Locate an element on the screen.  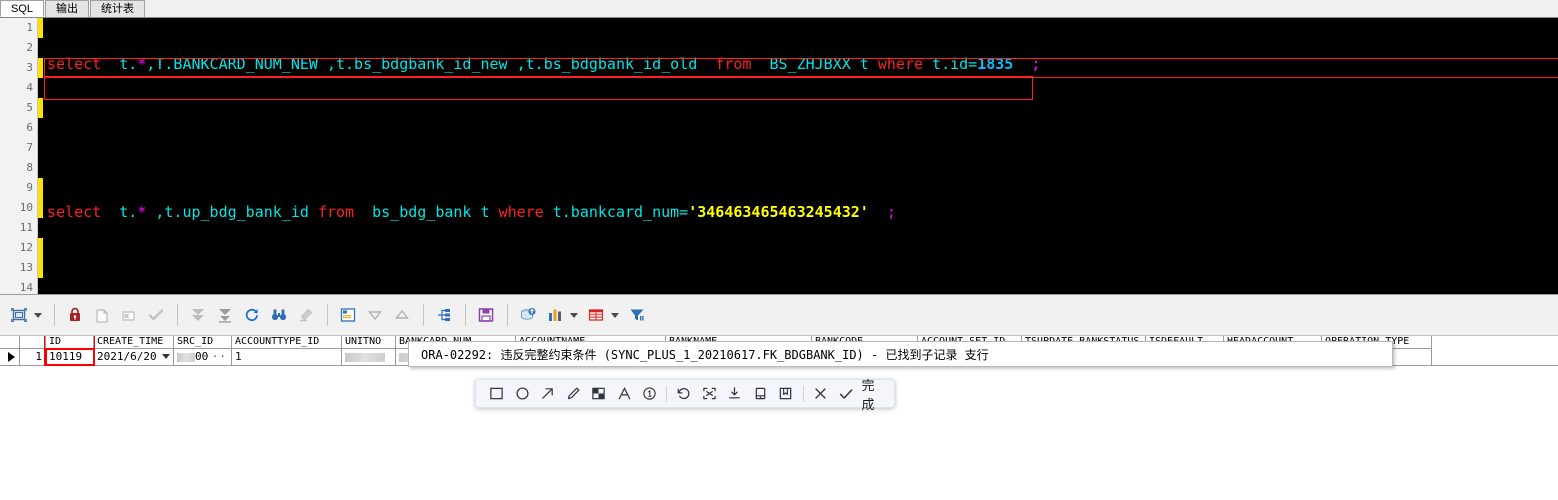
sql-token: ,t.bs_bdgbank_id_old is located at coordinates (607, 64).